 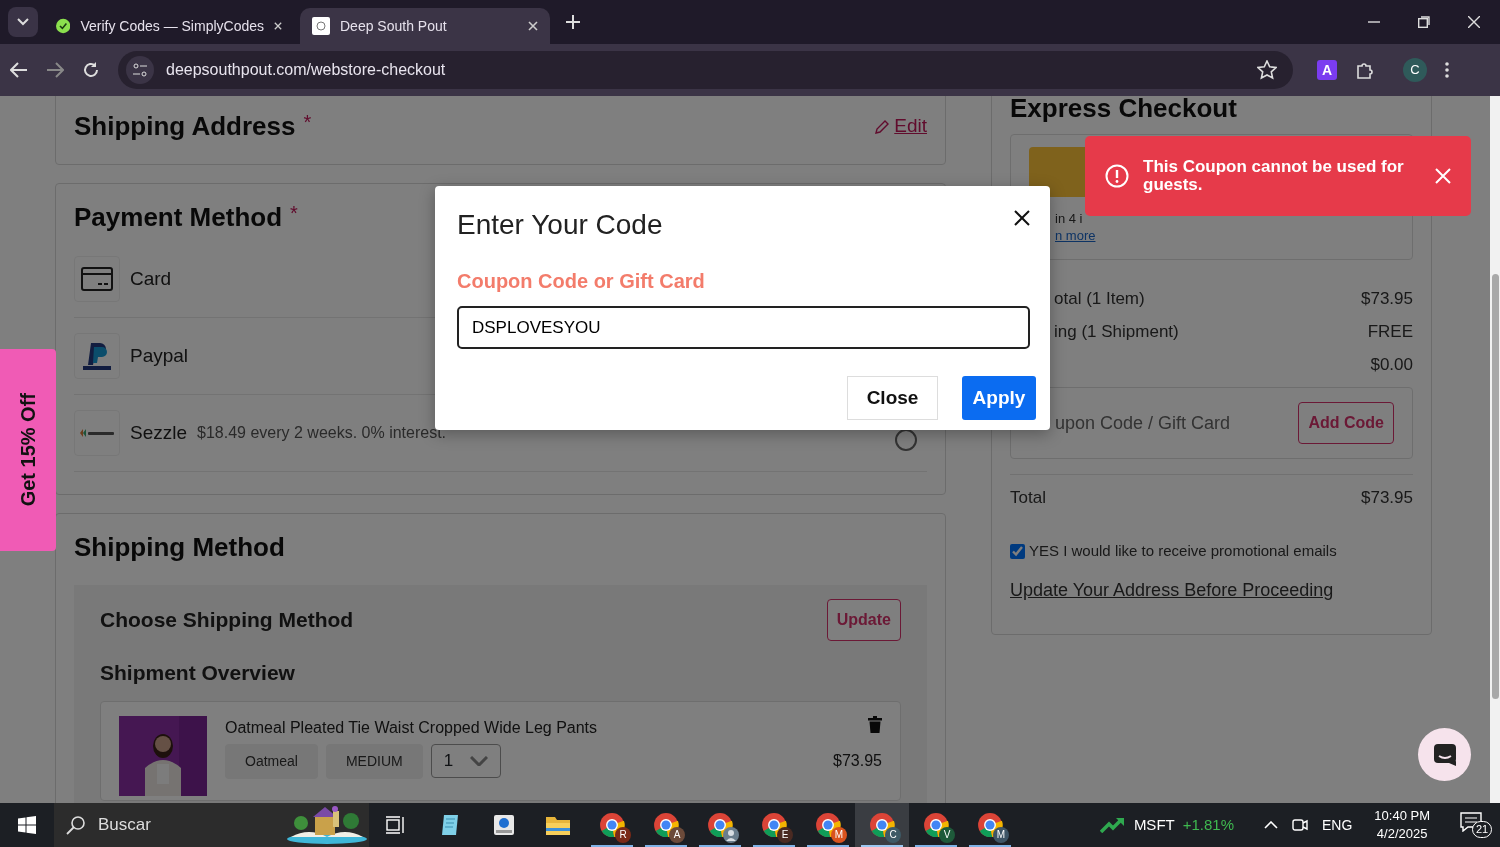 What do you see at coordinates (743, 327) in the screenshot?
I see `coupon-code-field: DSPLOVESYOU` at bounding box center [743, 327].